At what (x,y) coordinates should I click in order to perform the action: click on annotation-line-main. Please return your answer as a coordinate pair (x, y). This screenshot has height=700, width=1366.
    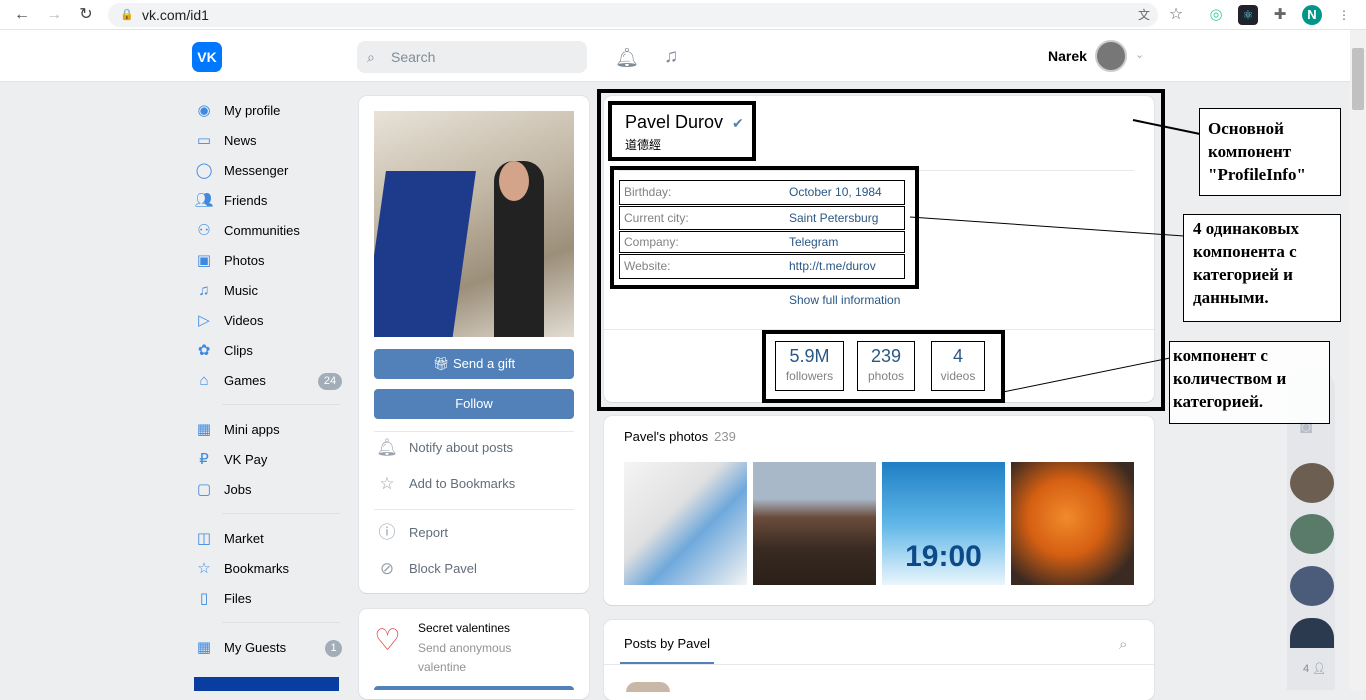
    Looking at the image, I should click on (1166, 127).